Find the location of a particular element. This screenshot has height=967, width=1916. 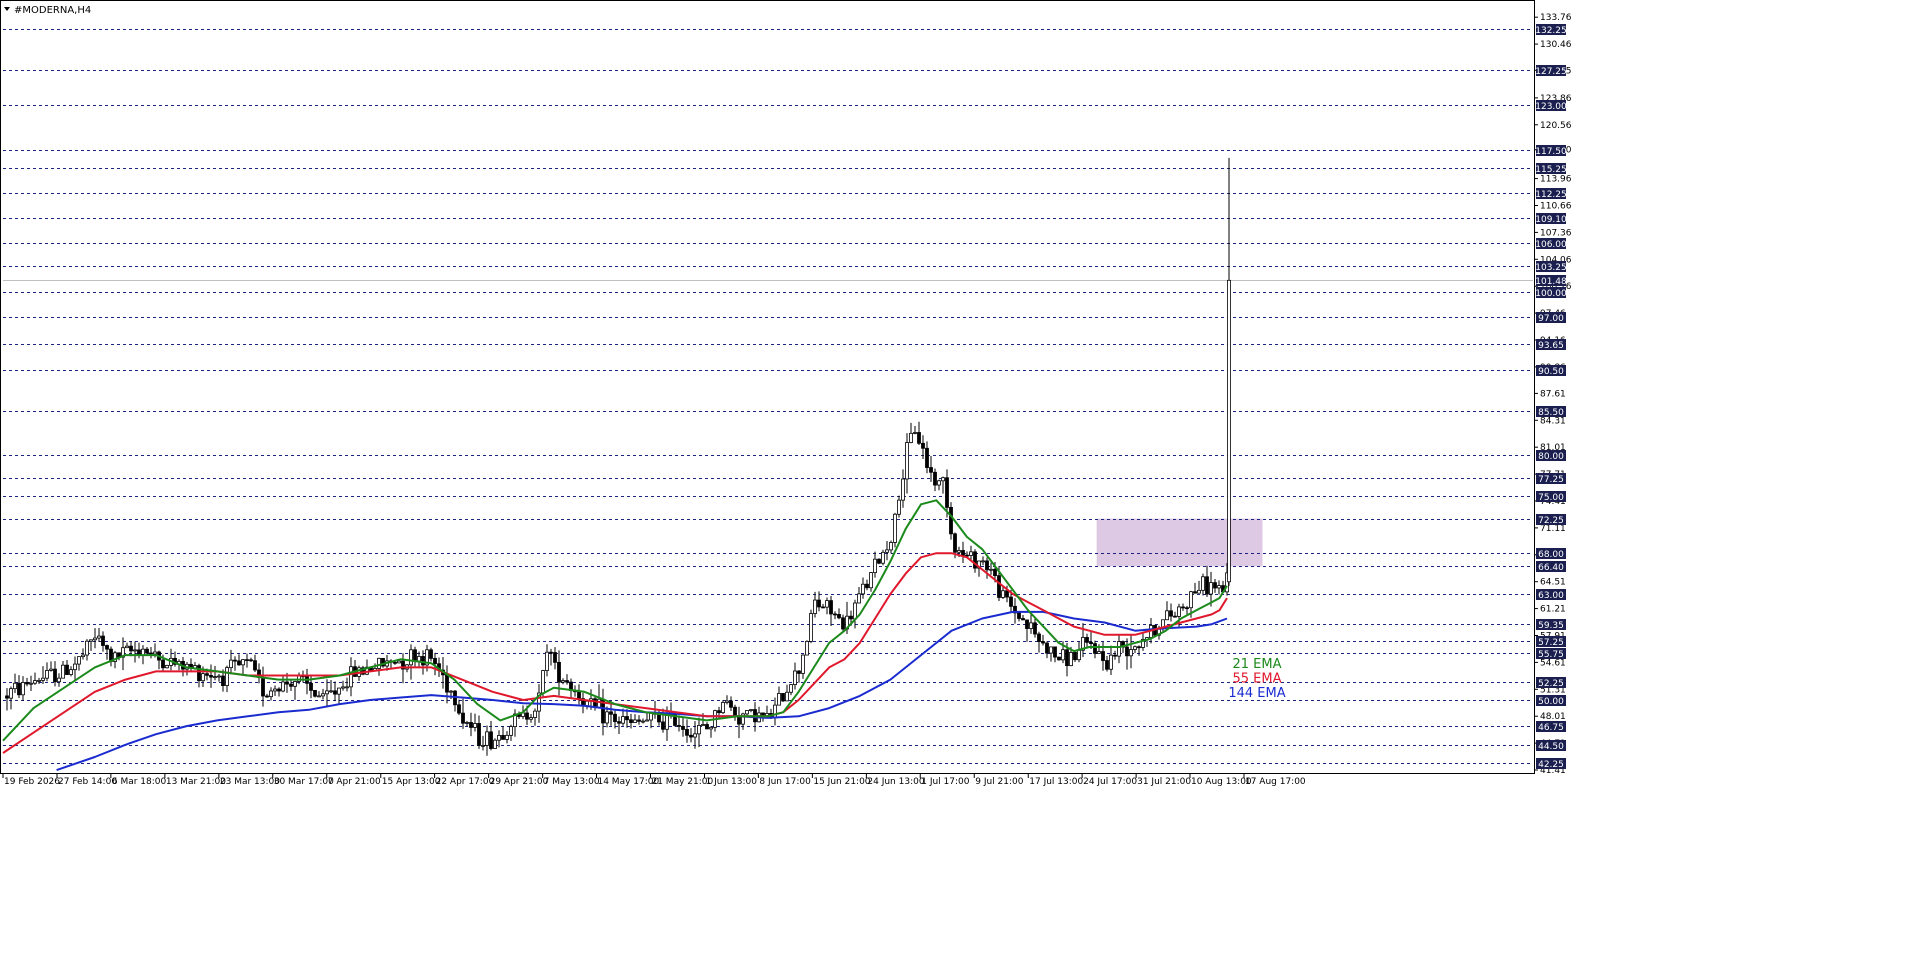

level-price-label: 100.00 is located at coordinates (1551, 293).